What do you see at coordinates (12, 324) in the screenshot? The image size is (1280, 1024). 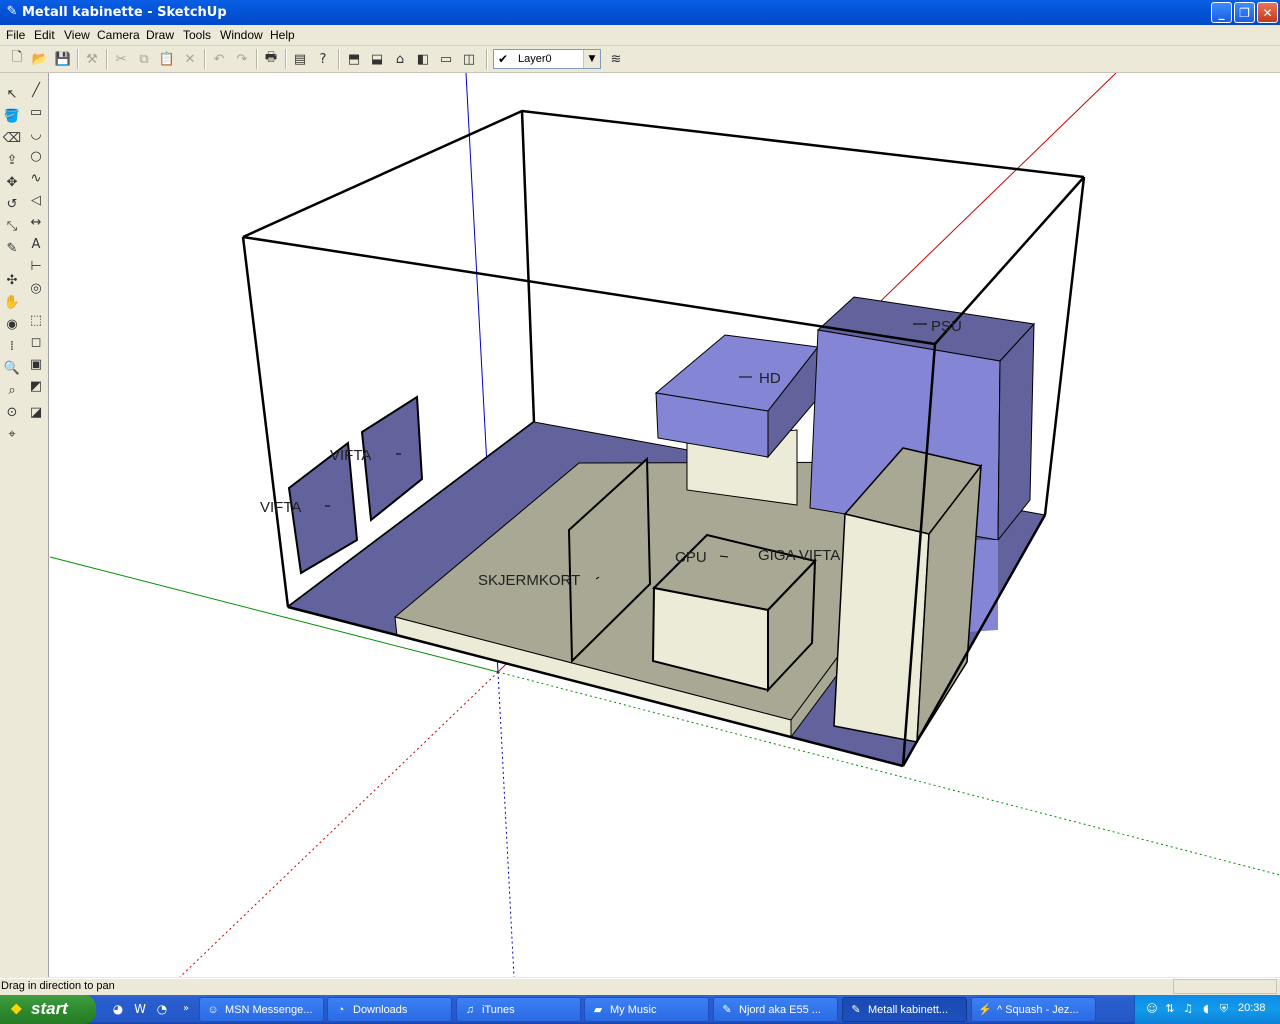 I see `look-around-icon: ◉` at bounding box center [12, 324].